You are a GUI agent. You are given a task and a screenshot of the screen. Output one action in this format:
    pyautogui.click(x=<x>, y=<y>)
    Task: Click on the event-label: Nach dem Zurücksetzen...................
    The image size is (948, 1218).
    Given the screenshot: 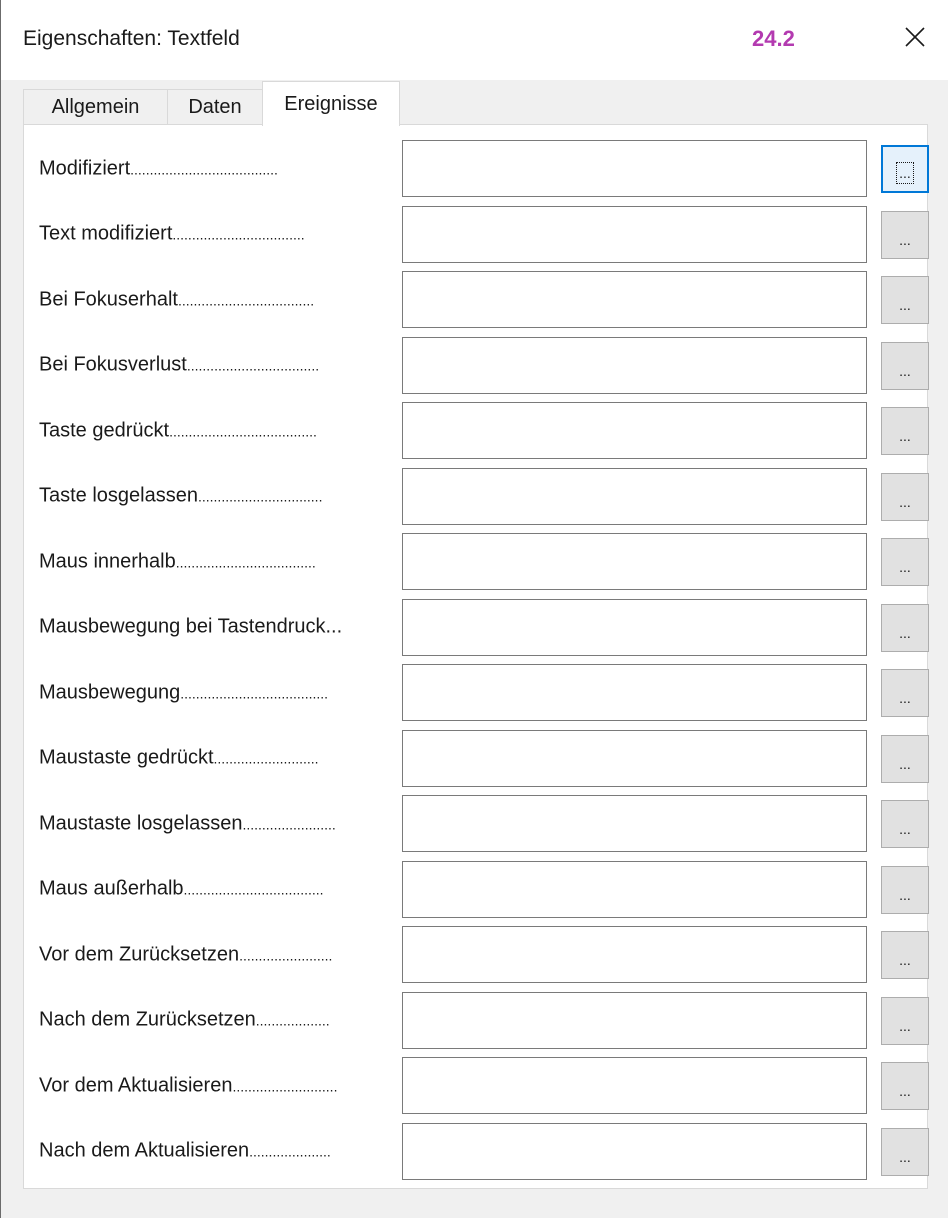 What is the action you would take?
    pyautogui.click(x=184, y=1019)
    